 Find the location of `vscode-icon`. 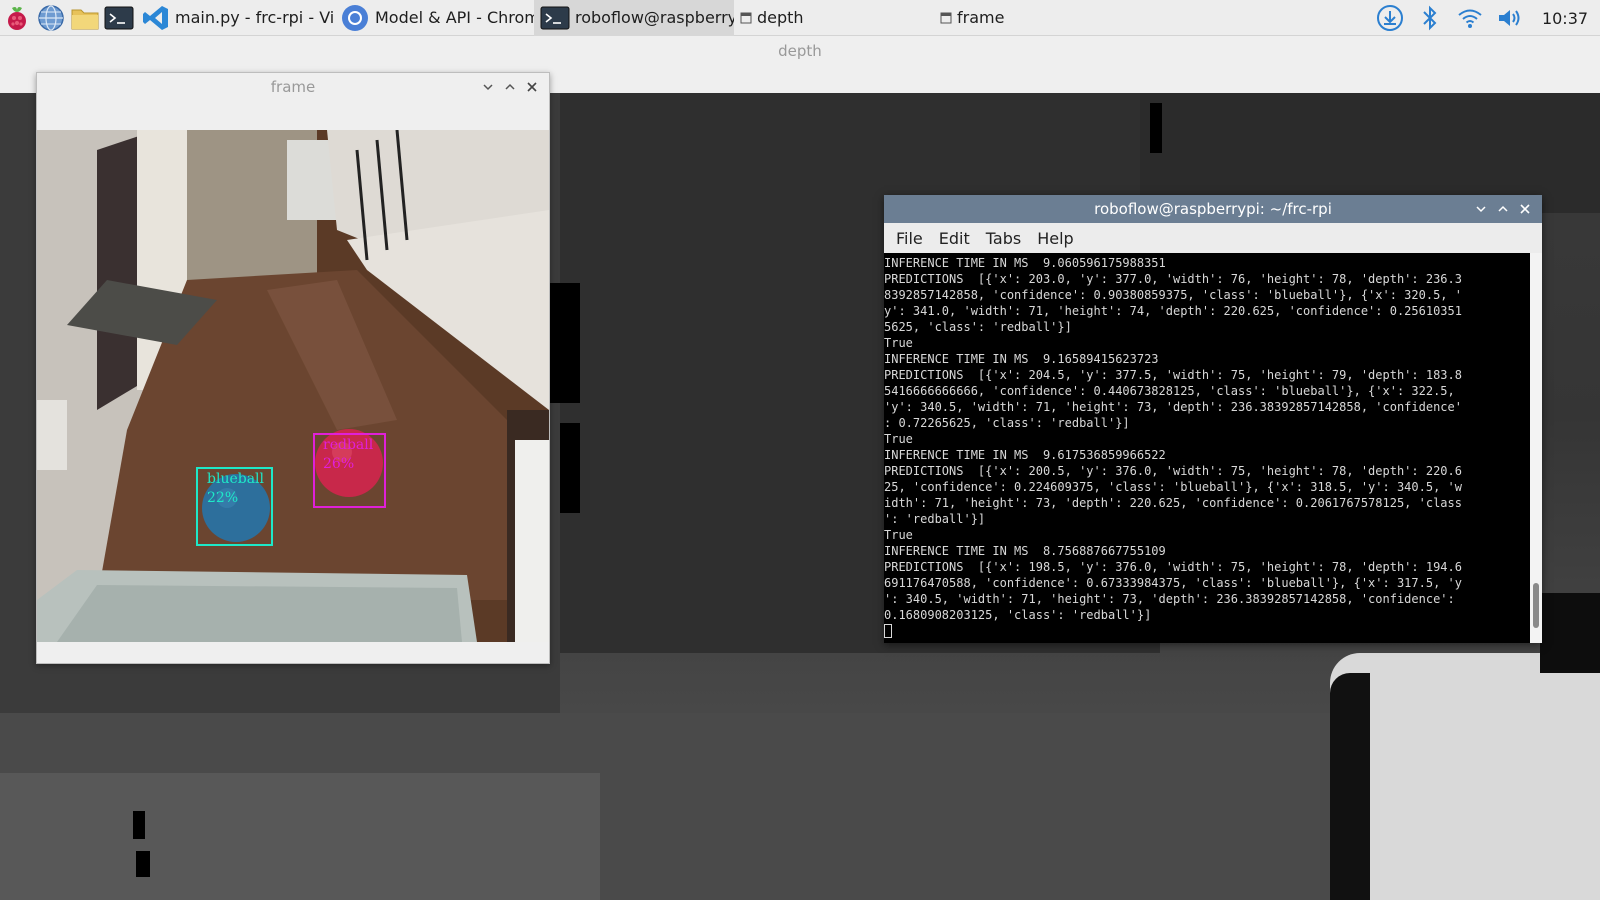

vscode-icon is located at coordinates (156, 18).